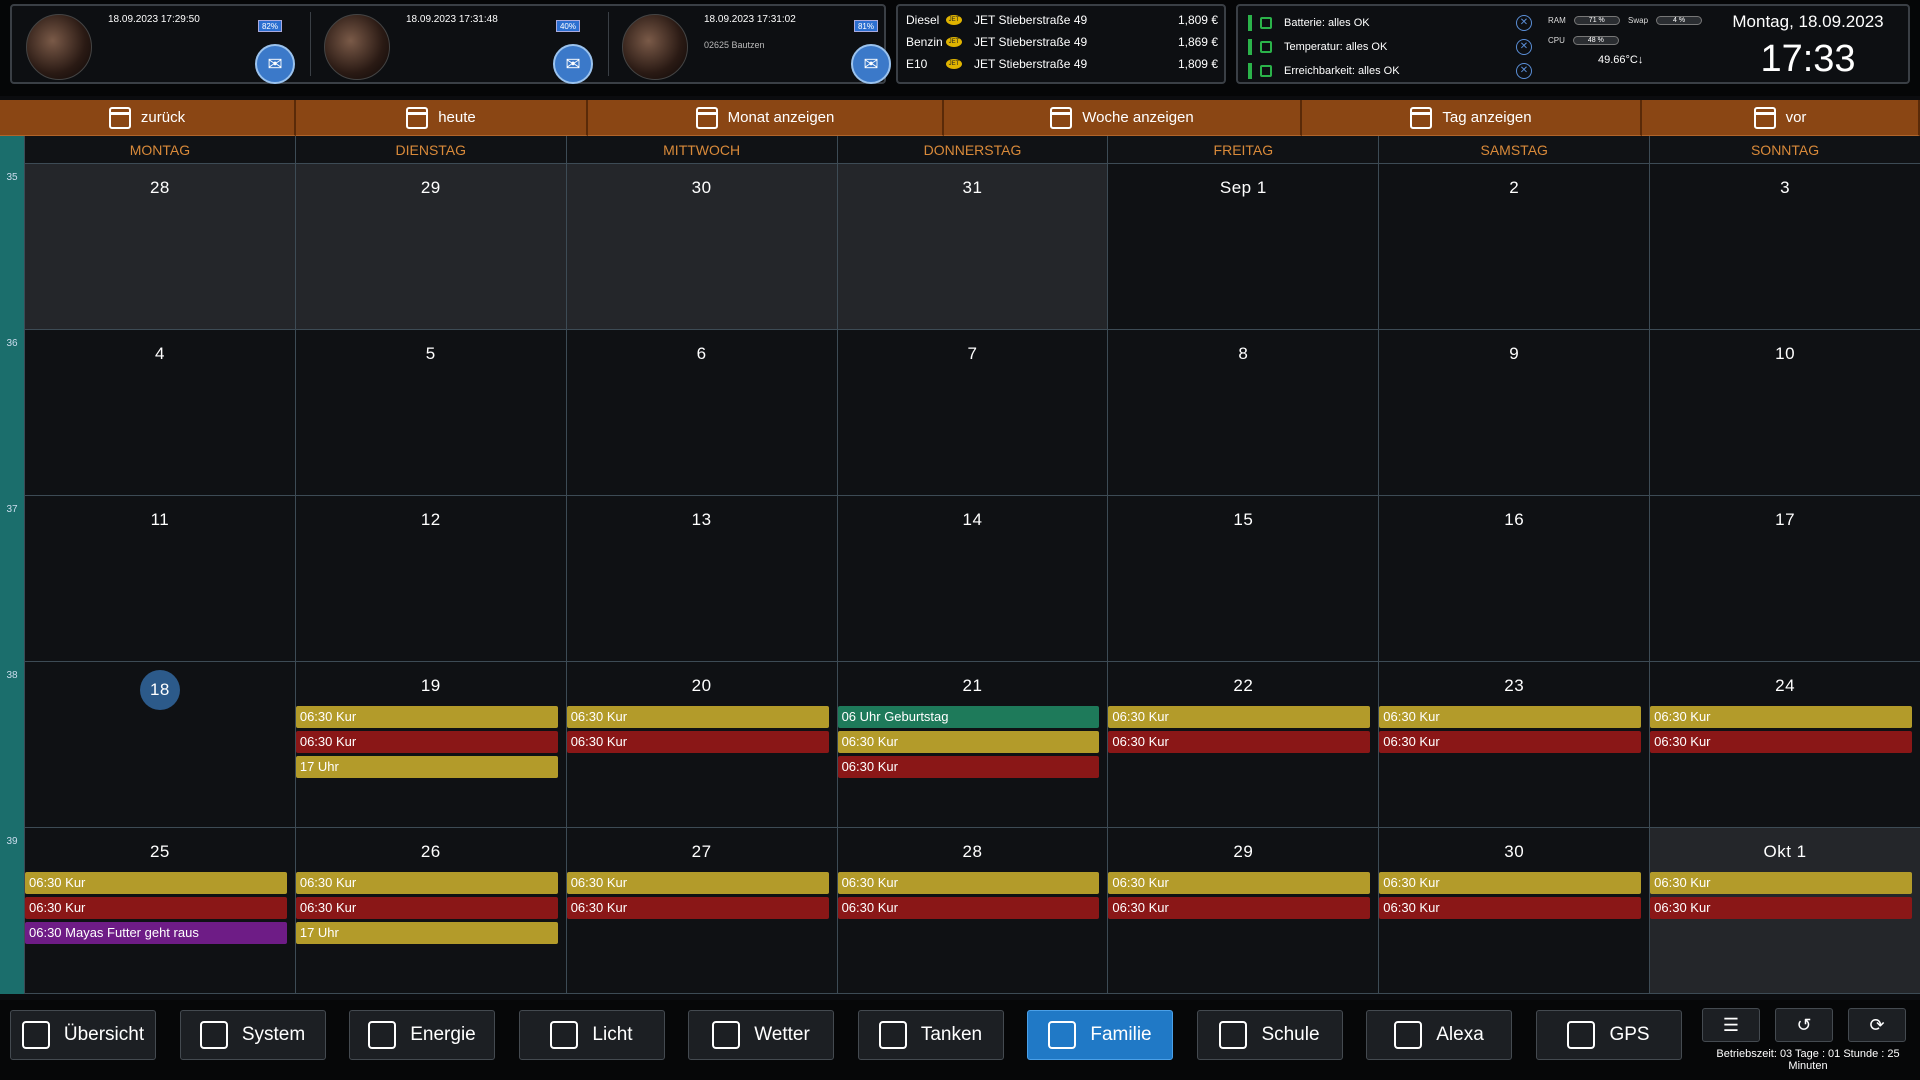 The image size is (1920, 1080). I want to click on day-cell: 13, so click(701, 579).